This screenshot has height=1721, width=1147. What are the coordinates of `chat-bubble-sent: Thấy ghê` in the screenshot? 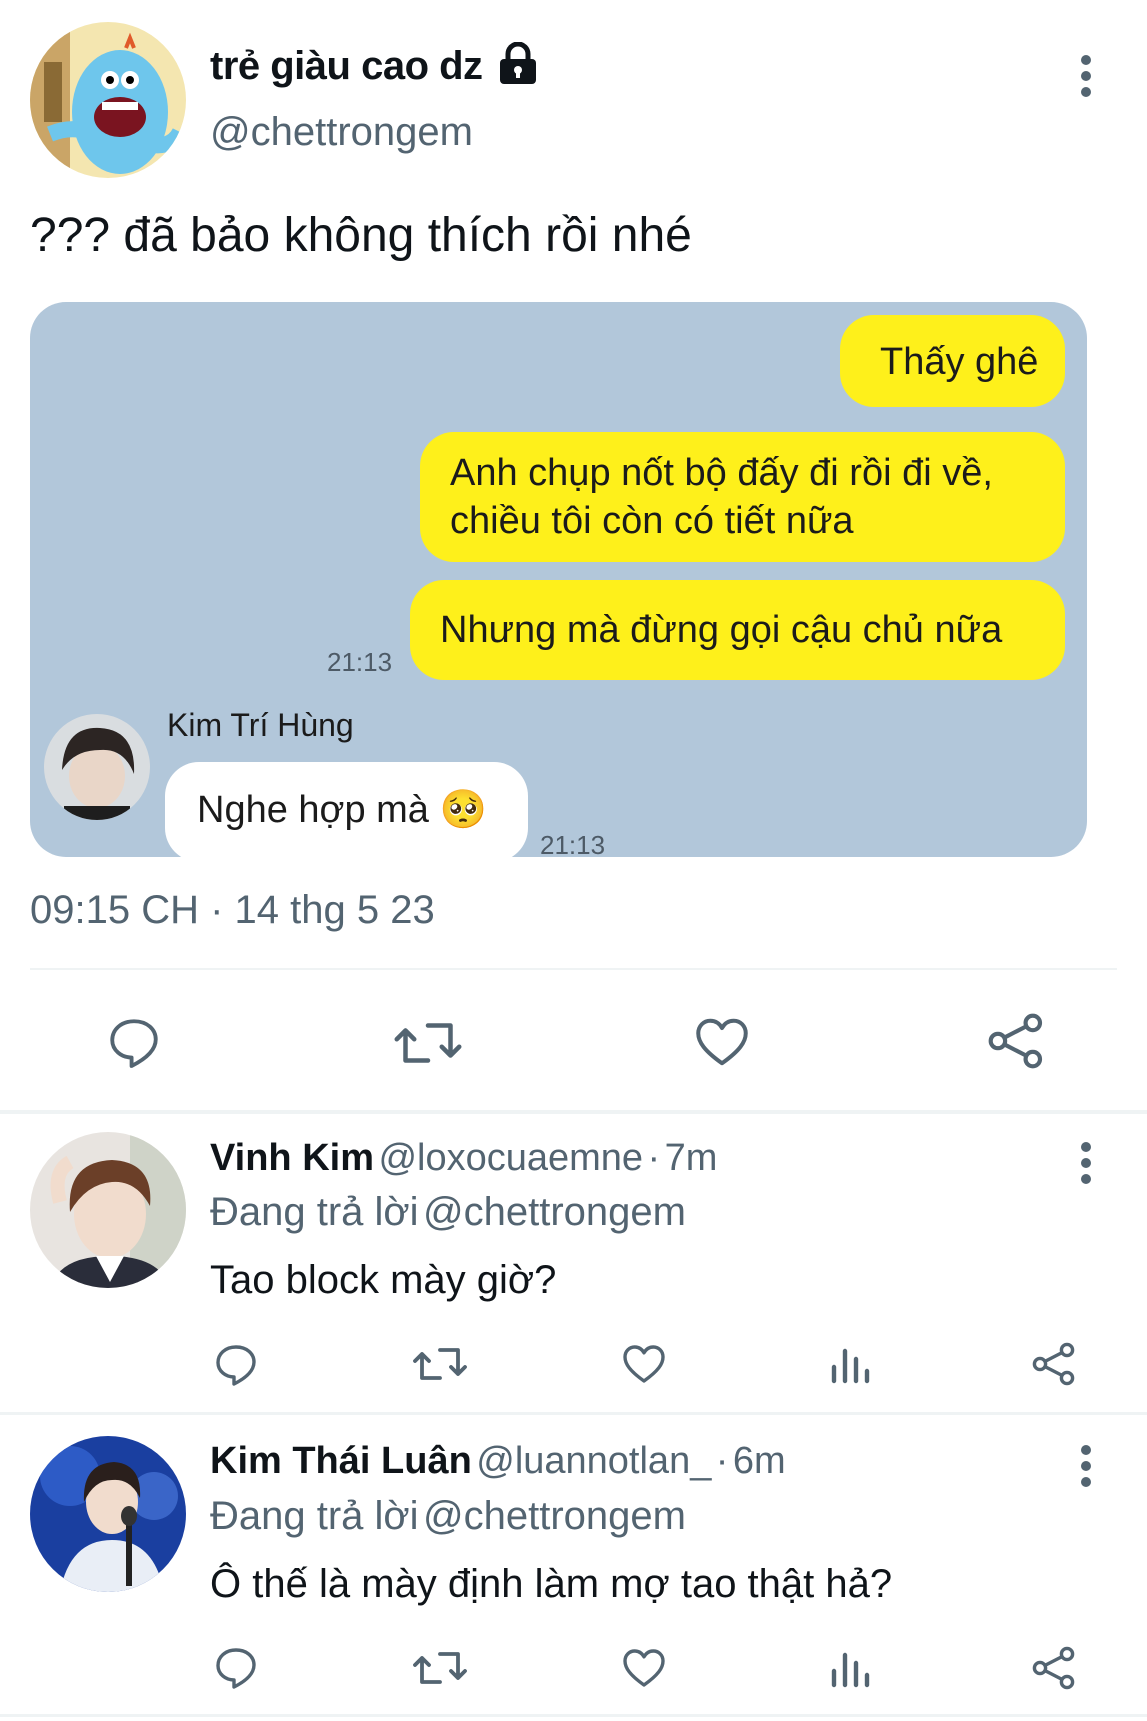 It's located at (952, 361).